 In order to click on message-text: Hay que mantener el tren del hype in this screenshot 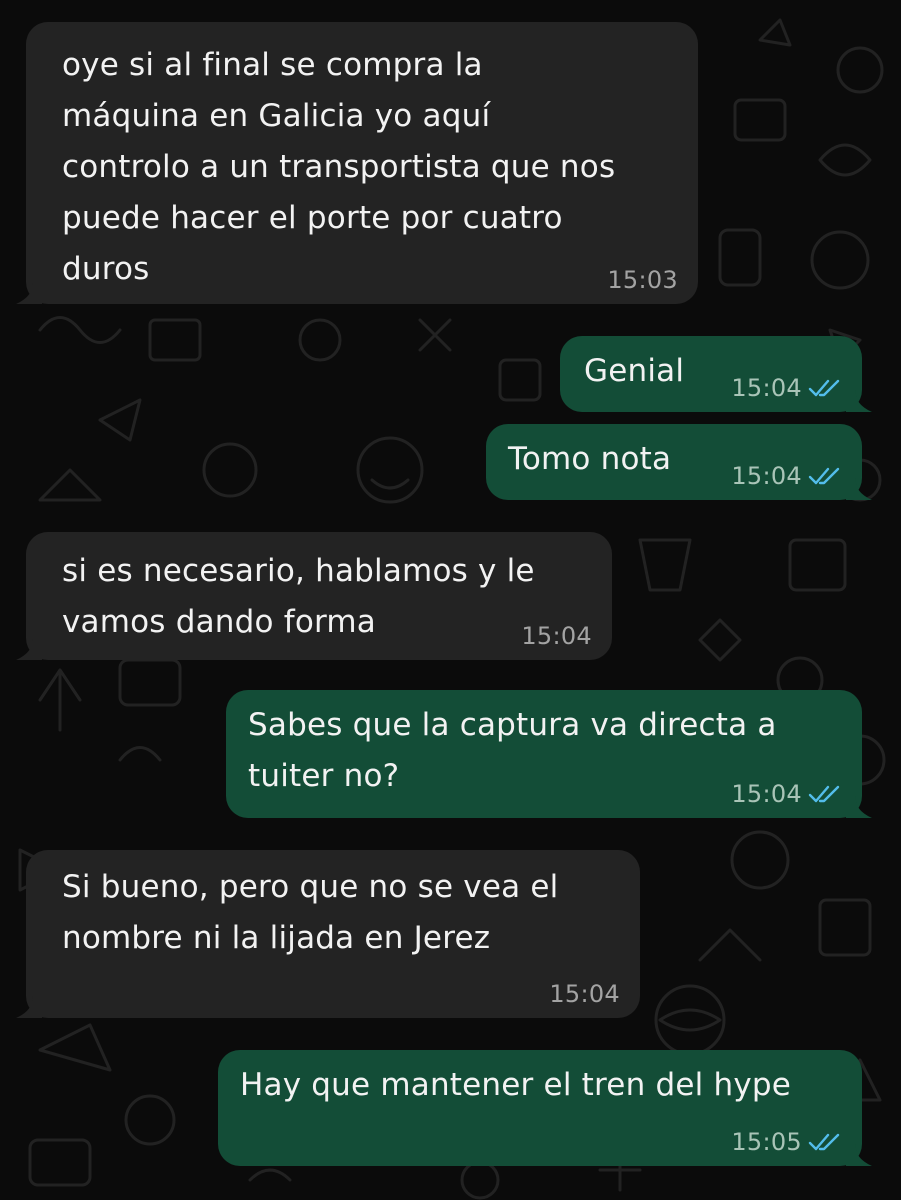, I will do `click(516, 1085)`.